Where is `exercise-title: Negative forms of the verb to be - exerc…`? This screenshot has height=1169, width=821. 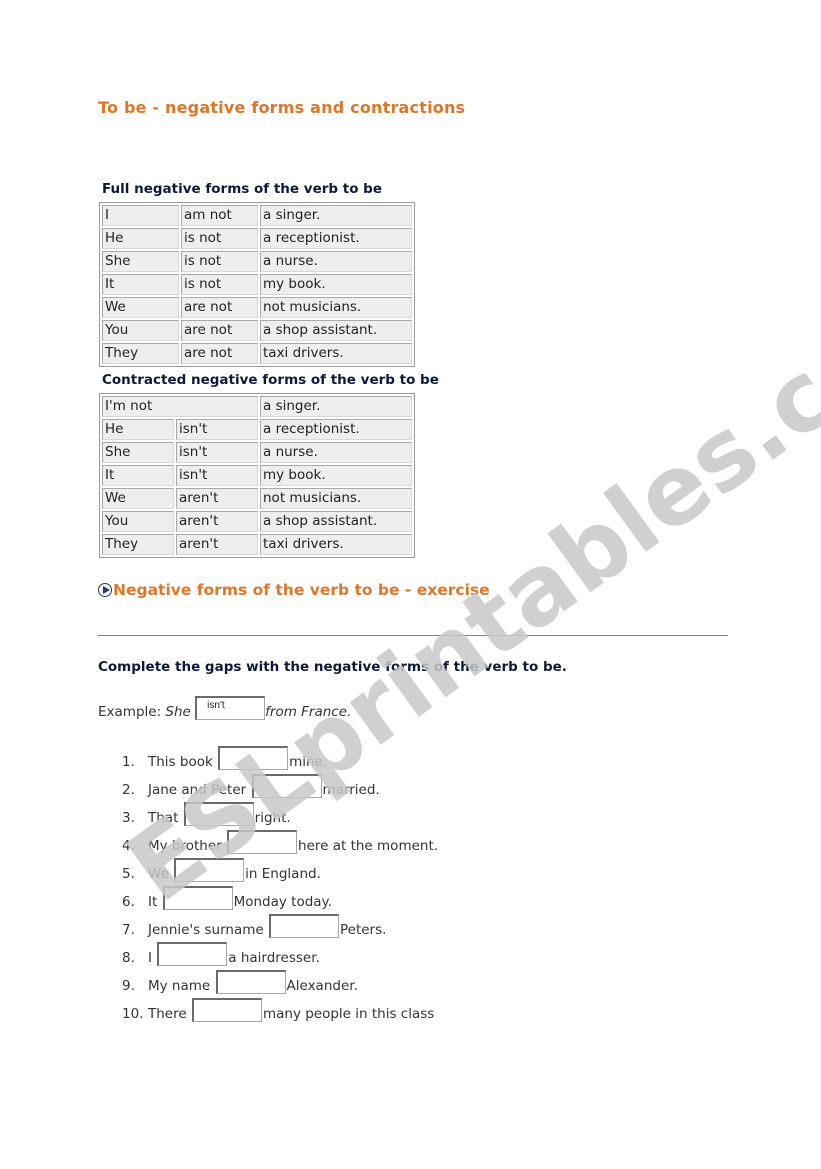 exercise-title: Negative forms of the verb to be - exerc… is located at coordinates (294, 590).